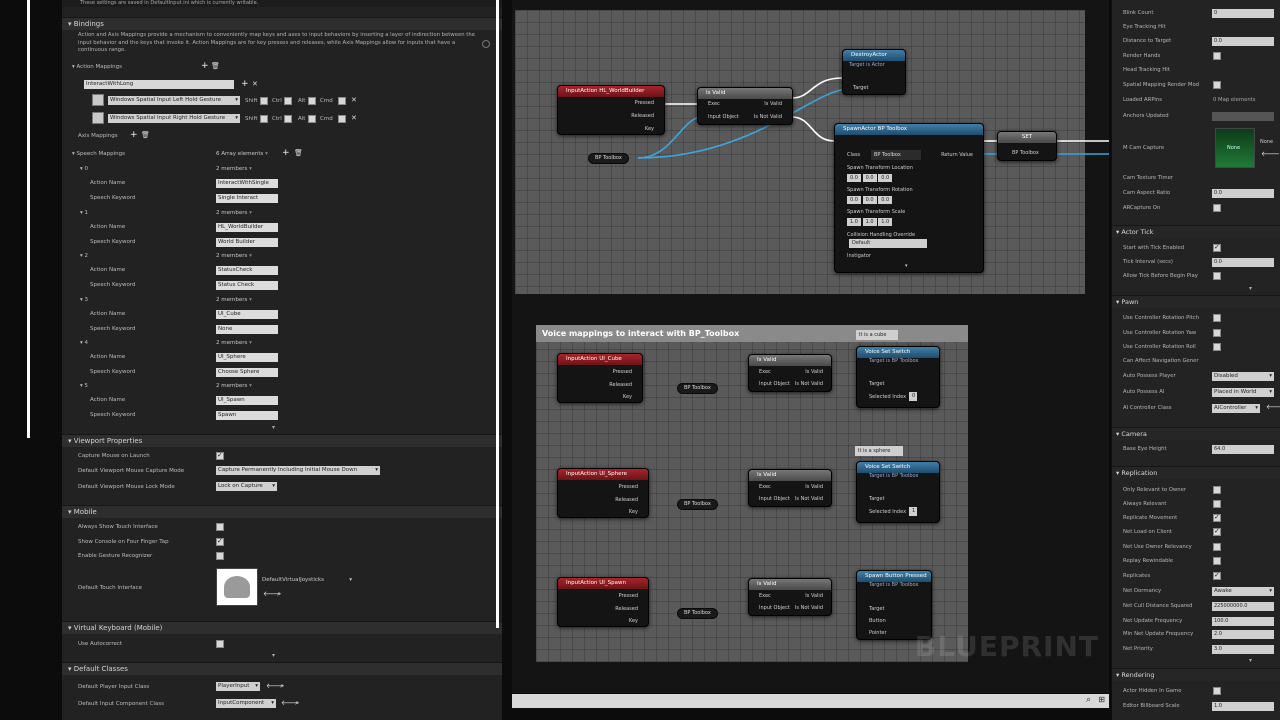 This screenshot has height=720, width=1280. What do you see at coordinates (1027, 146) in the screenshot?
I see `set-node: SET BP Toolbox` at bounding box center [1027, 146].